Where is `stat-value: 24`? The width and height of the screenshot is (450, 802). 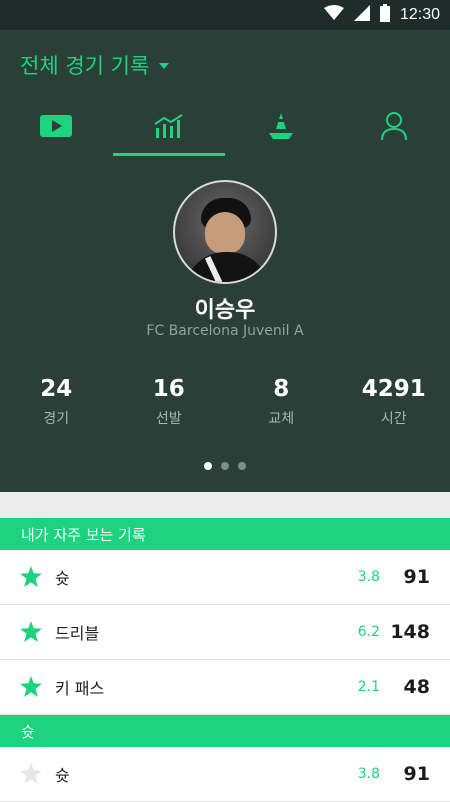 stat-value: 24 is located at coordinates (56, 389).